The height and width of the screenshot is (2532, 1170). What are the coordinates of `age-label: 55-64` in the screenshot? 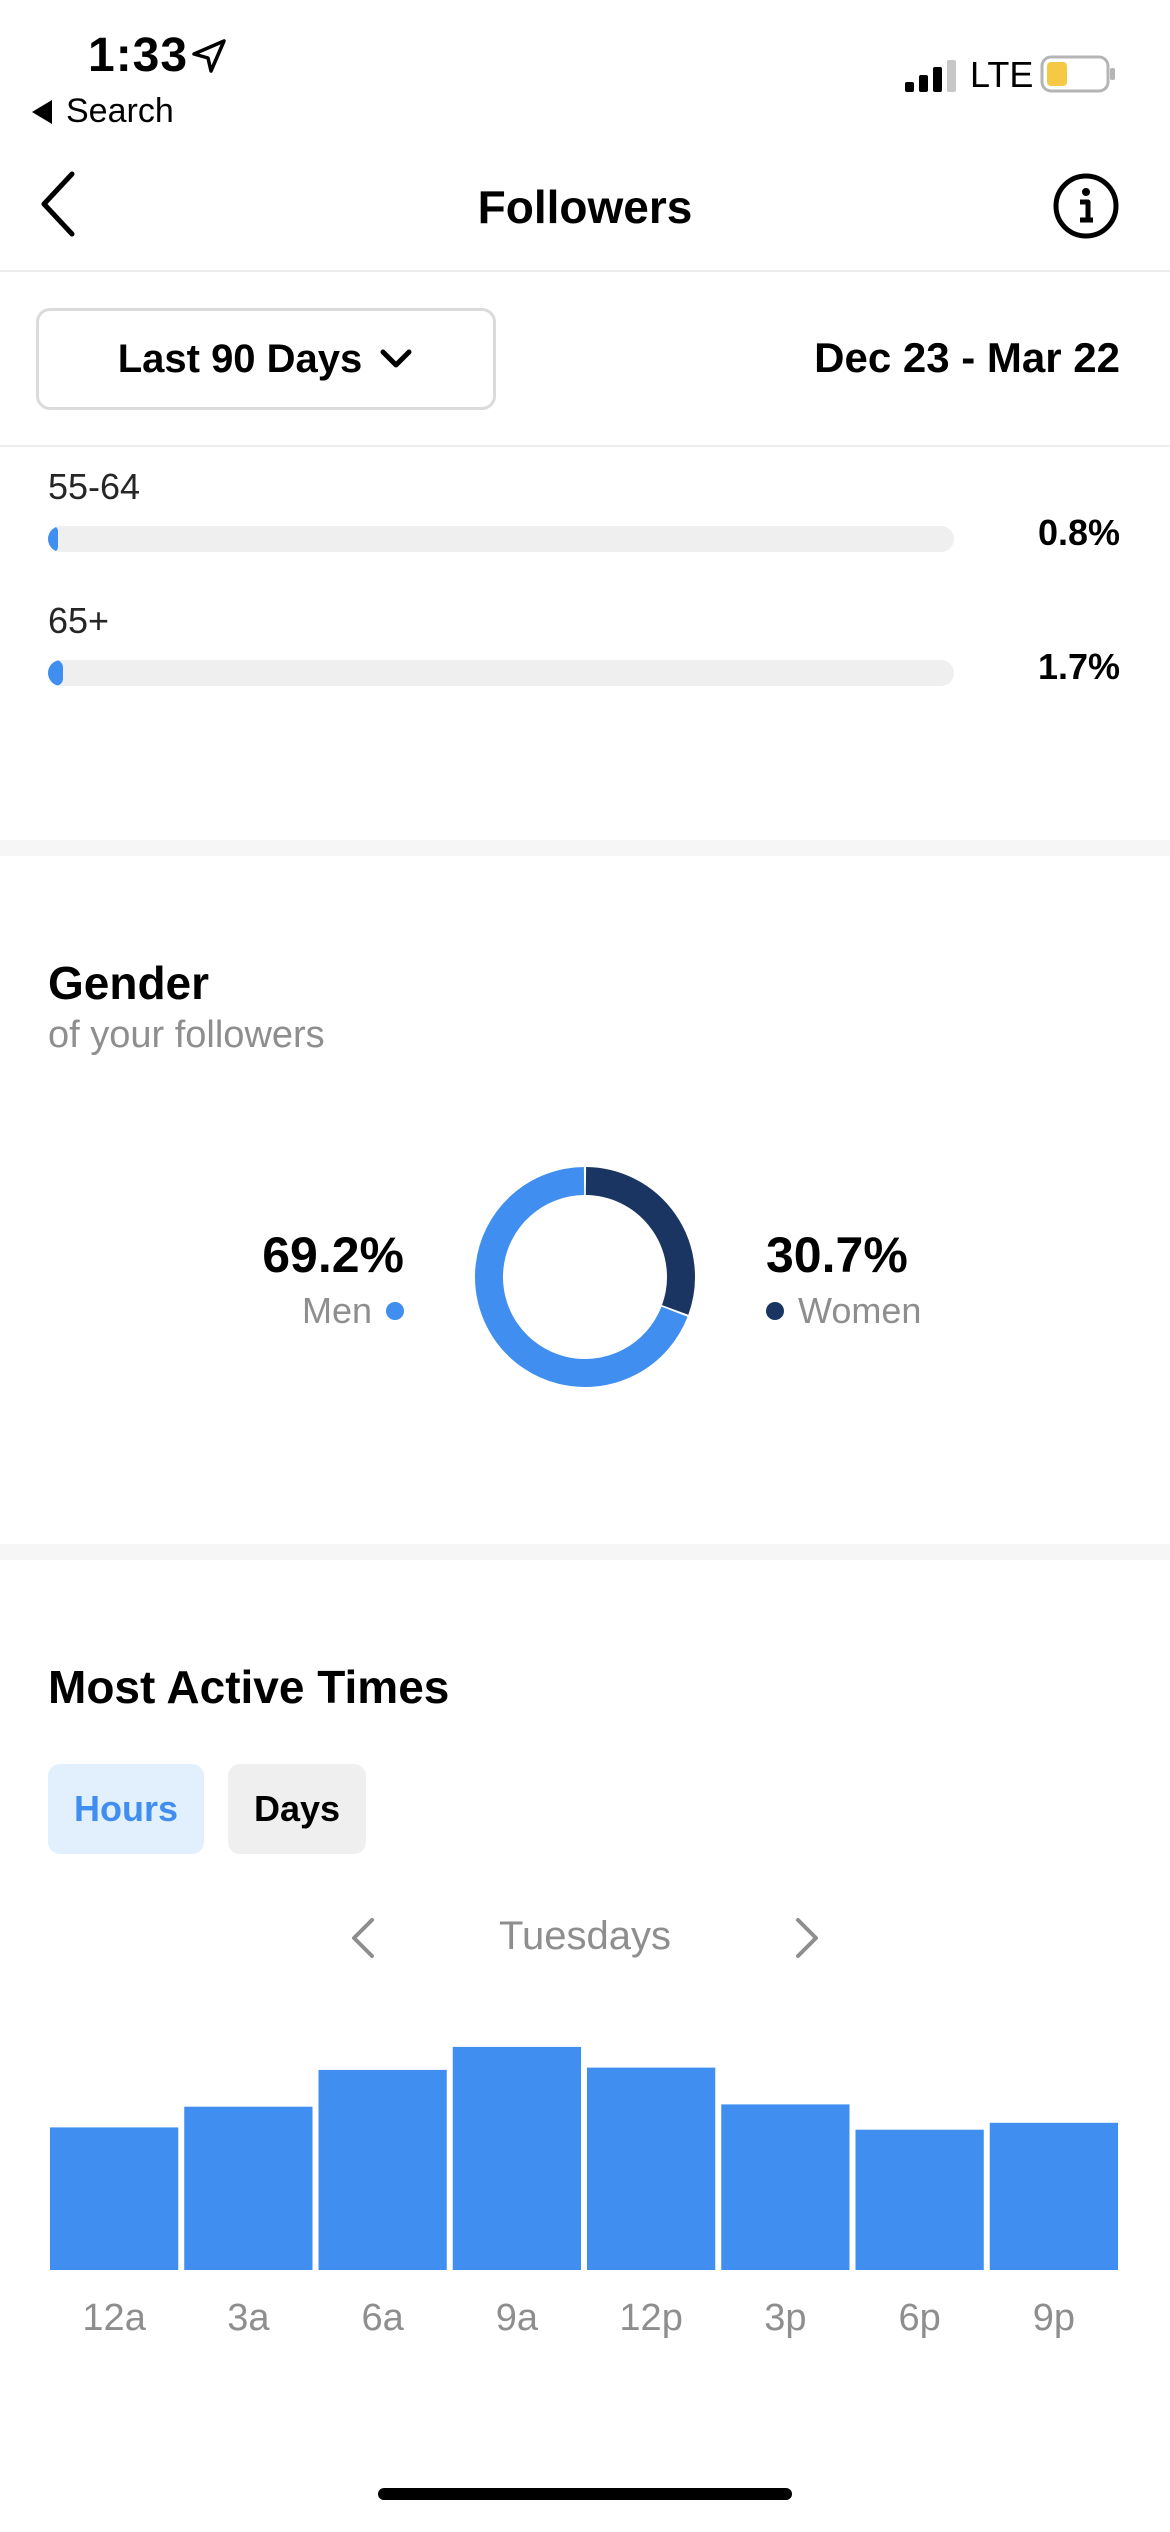 It's located at (94, 486).